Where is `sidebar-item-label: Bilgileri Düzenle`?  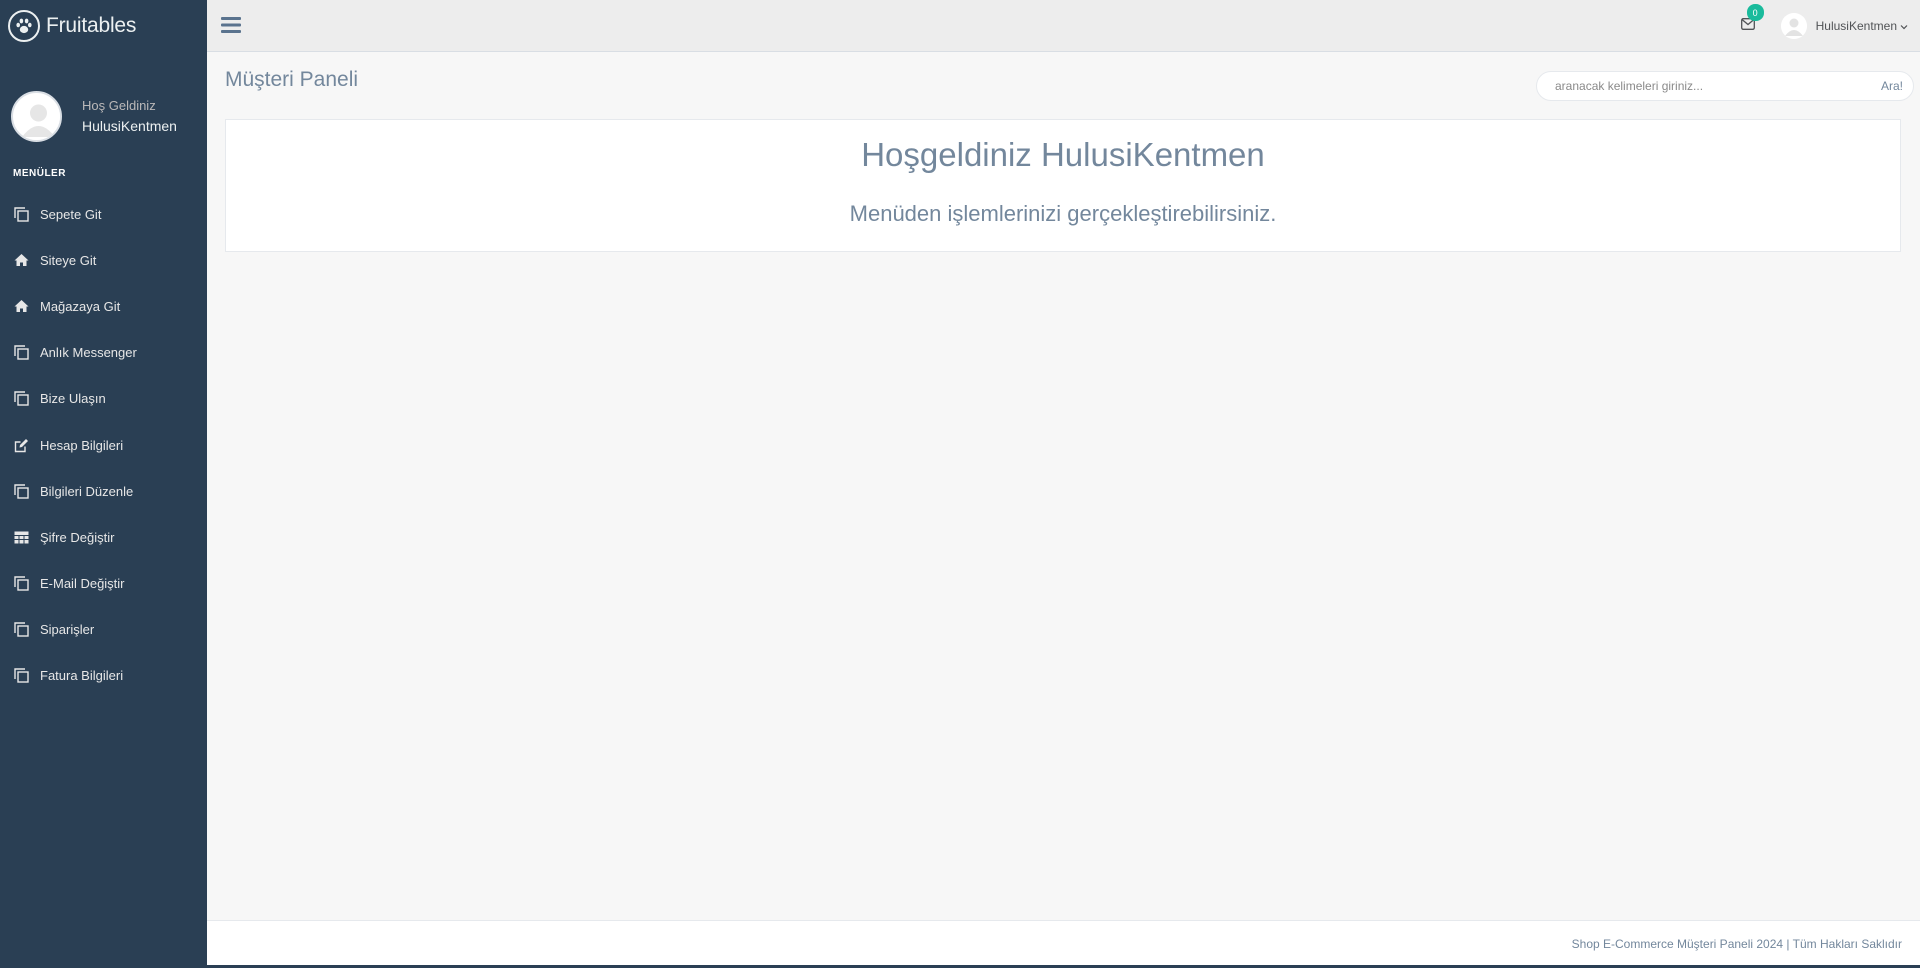
sidebar-item-label: Bilgileri Düzenle is located at coordinates (87, 491).